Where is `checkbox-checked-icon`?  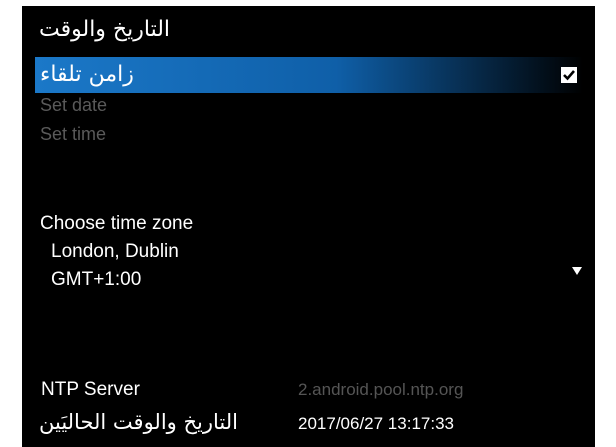
checkbox-checked-icon is located at coordinates (569, 75).